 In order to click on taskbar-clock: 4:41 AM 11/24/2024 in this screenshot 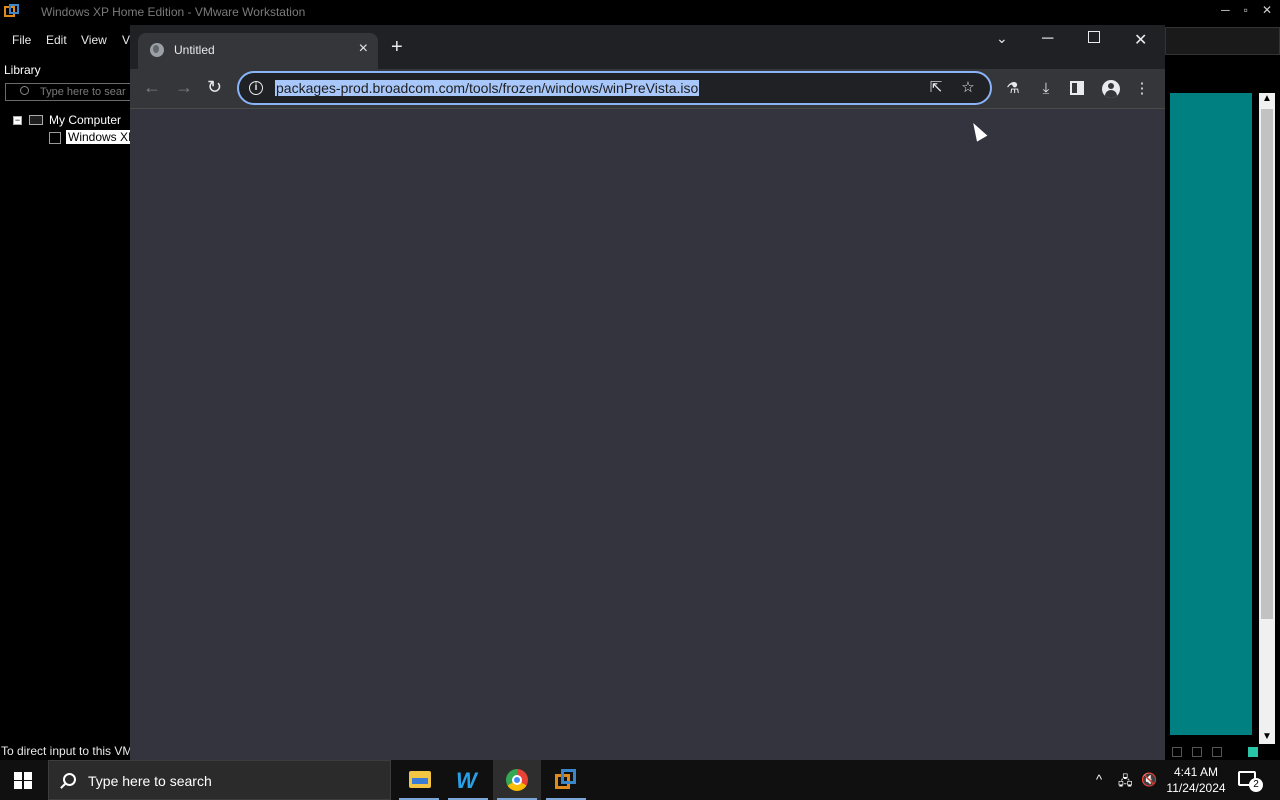, I will do `click(1196, 780)`.